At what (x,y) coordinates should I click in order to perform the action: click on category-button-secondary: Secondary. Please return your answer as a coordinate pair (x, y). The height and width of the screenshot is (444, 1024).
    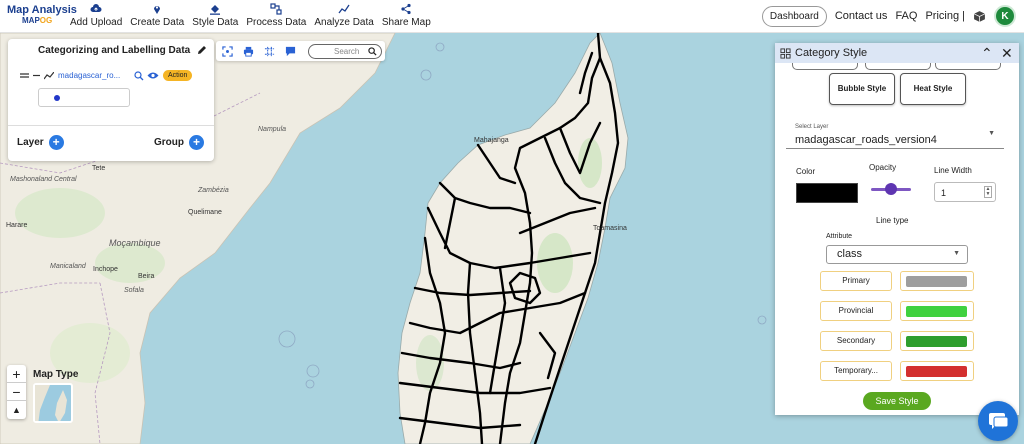
    Looking at the image, I should click on (856, 341).